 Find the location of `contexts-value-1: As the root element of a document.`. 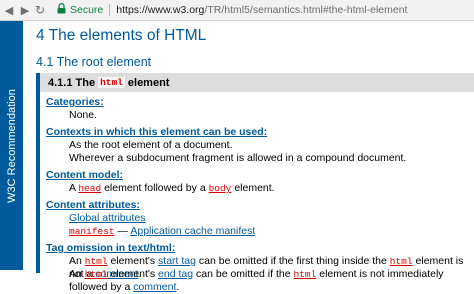

contexts-value-1: As the root element of a document. is located at coordinates (151, 145).